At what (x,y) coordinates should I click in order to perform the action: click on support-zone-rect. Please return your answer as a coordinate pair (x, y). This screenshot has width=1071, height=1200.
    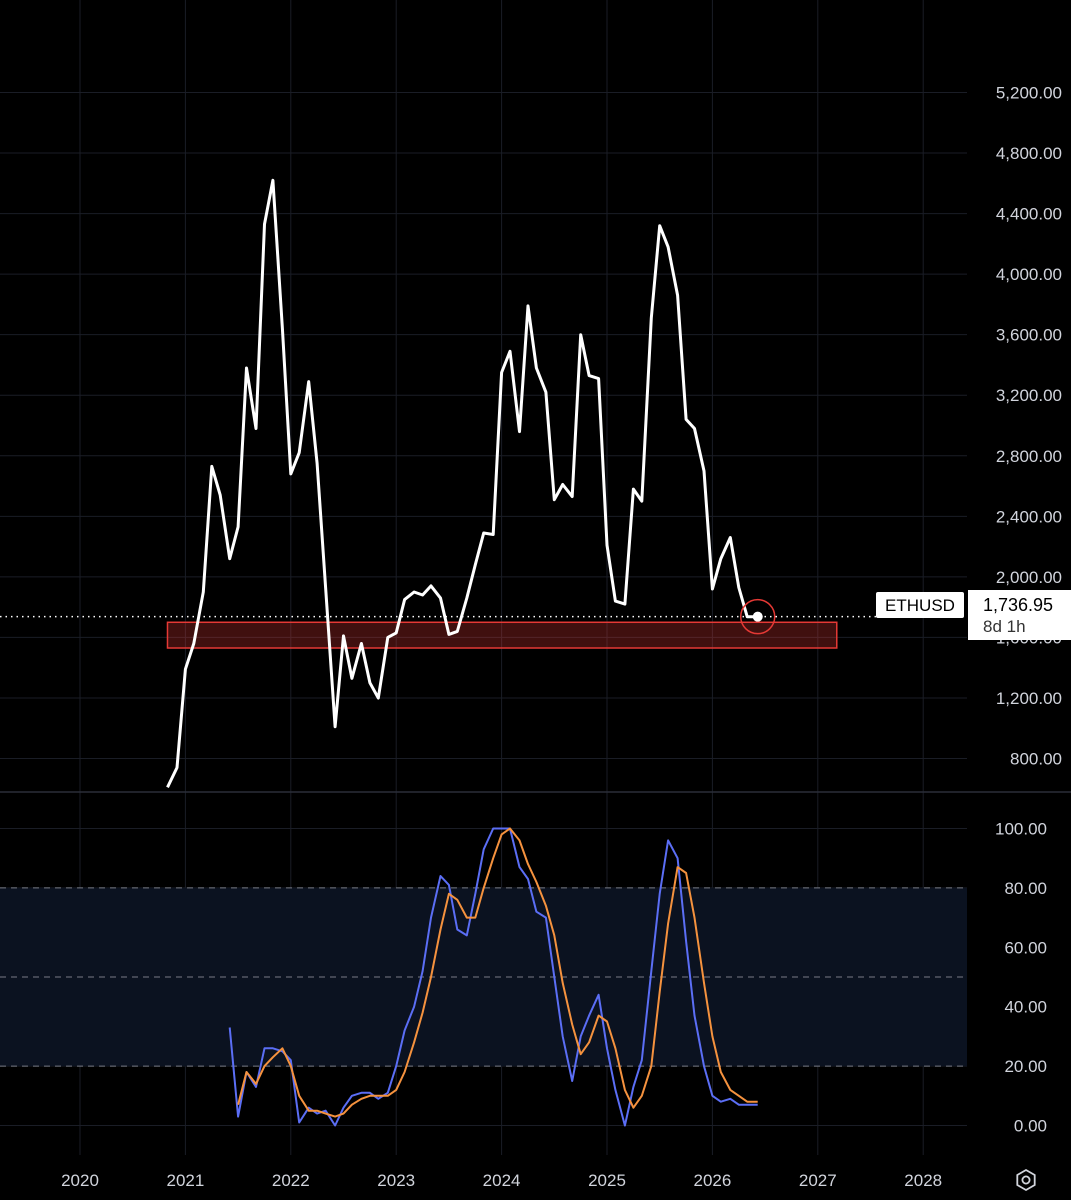
    Looking at the image, I should click on (502, 635).